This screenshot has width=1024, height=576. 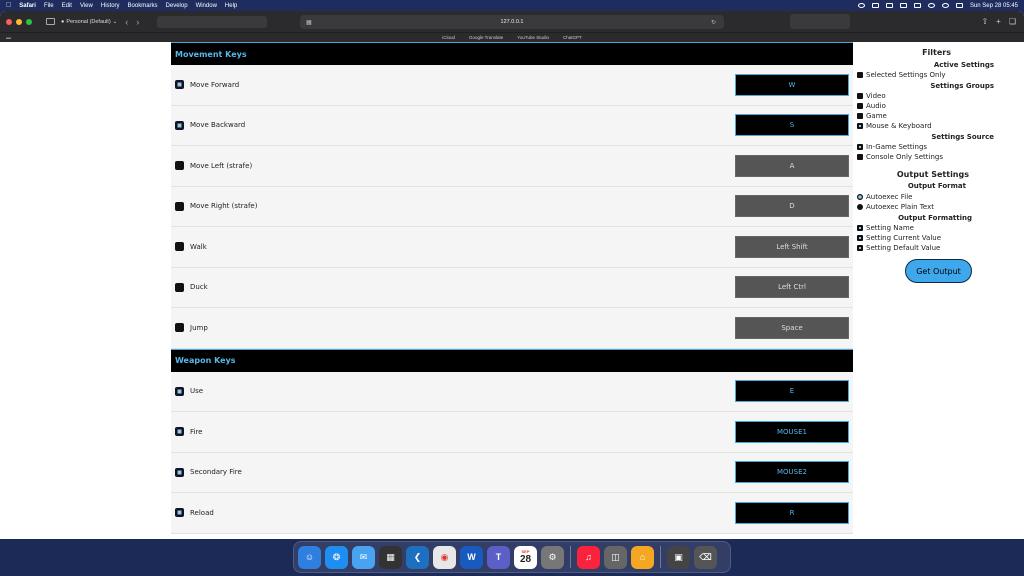 What do you see at coordinates (126, 22) in the screenshot?
I see `back-button: ‹` at bounding box center [126, 22].